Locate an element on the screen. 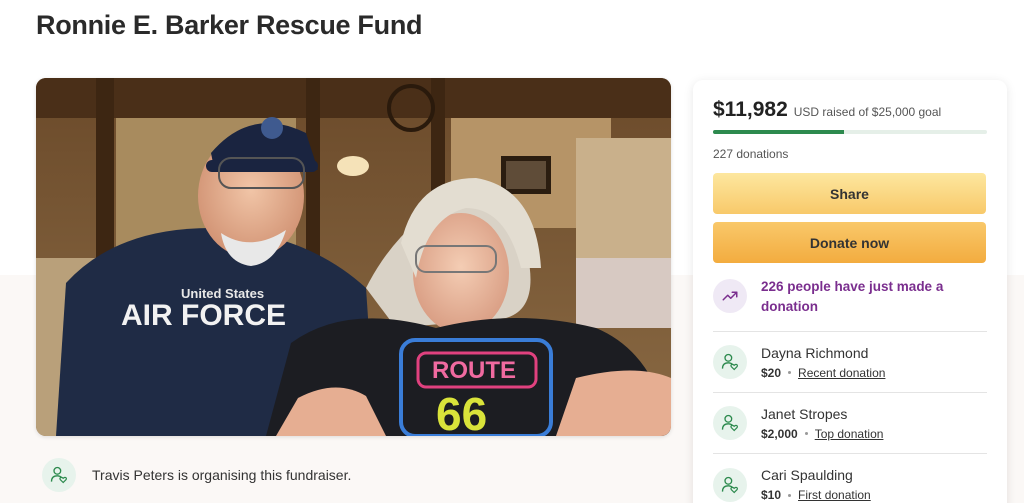  top-donation-link: Top donation is located at coordinates (849, 434).